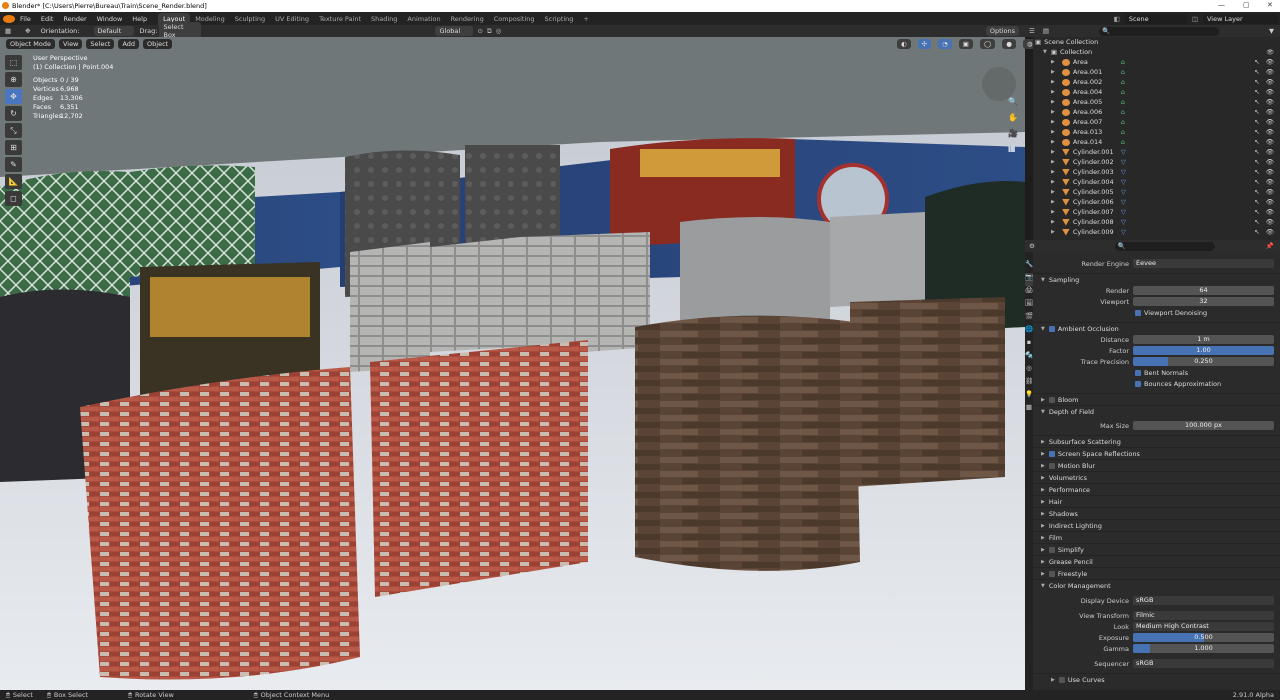 The height and width of the screenshot is (700, 1280). Describe the element at coordinates (129, 44) in the screenshot. I see `viewport-menu-add: Add` at that location.